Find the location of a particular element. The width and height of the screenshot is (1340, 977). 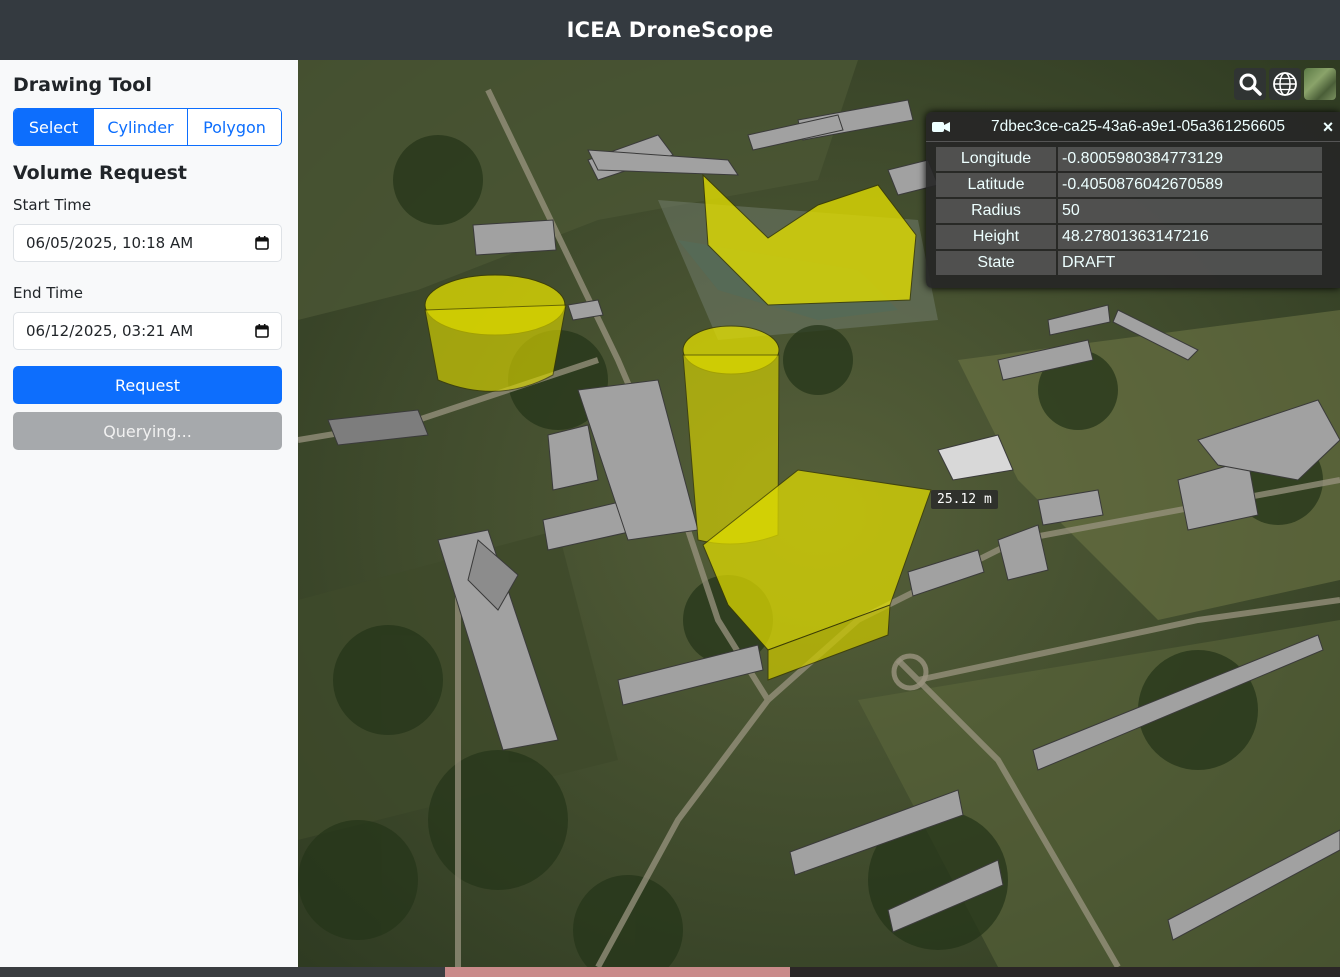

table-row: State DRAFT is located at coordinates (1129, 263).